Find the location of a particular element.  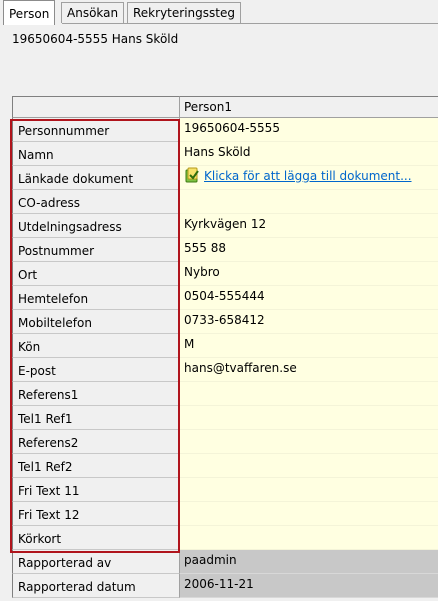

co-adress-field is located at coordinates (309, 202).